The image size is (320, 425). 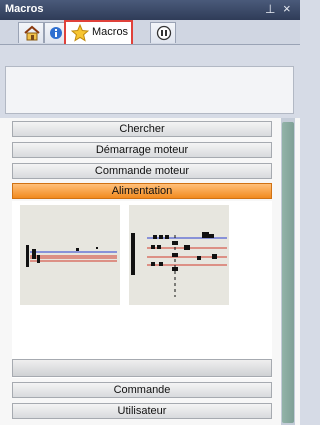 What do you see at coordinates (142, 129) in the screenshot?
I see `category-chercher: Chercher` at bounding box center [142, 129].